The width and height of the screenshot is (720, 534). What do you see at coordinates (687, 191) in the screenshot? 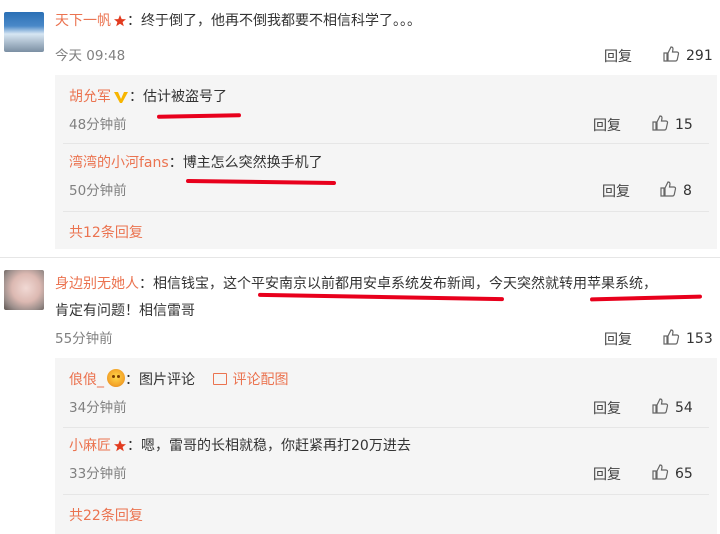
I see `like-count: 8` at bounding box center [687, 191].